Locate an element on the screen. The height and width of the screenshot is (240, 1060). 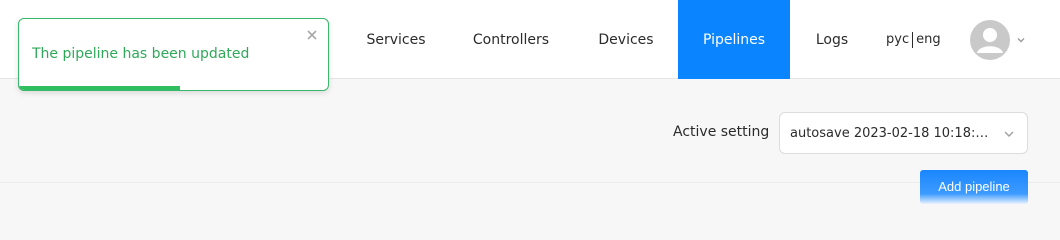
close-icon is located at coordinates (312, 35).